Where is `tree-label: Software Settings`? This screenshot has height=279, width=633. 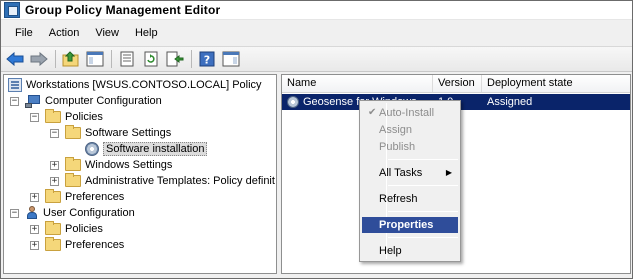
tree-label: Software Settings is located at coordinates (128, 133).